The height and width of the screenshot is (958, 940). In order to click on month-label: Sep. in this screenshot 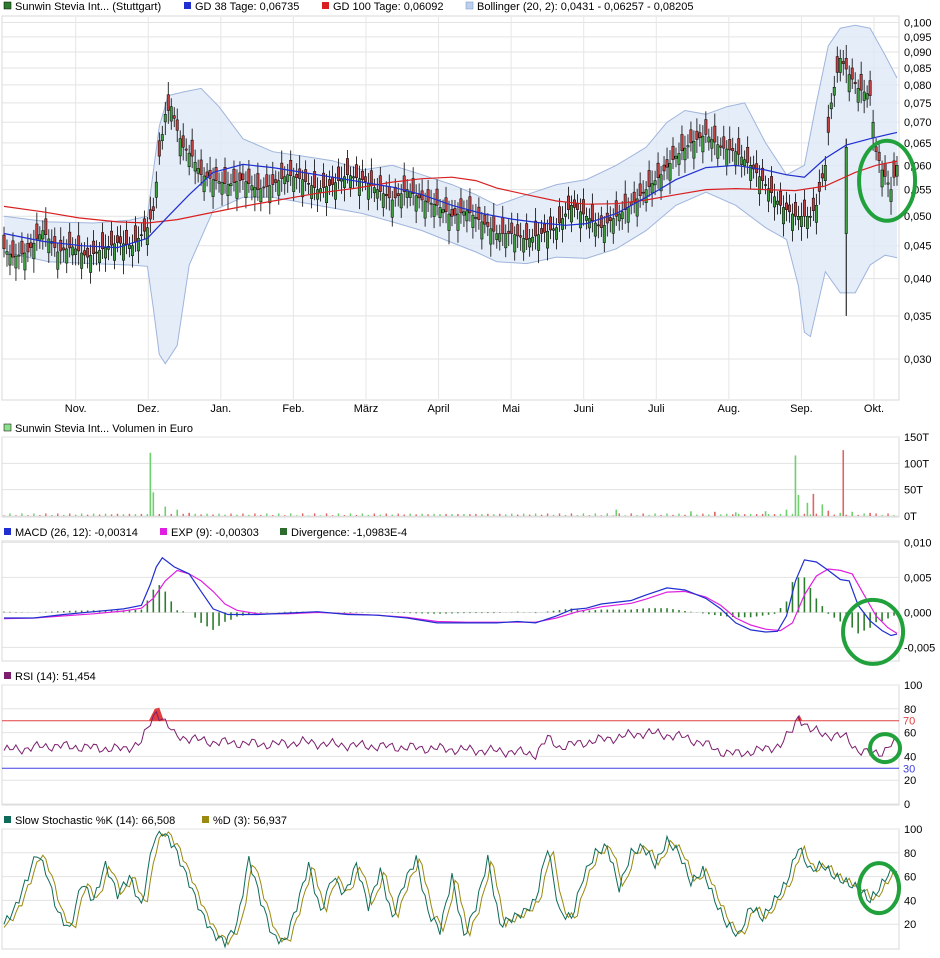, I will do `click(801, 409)`.